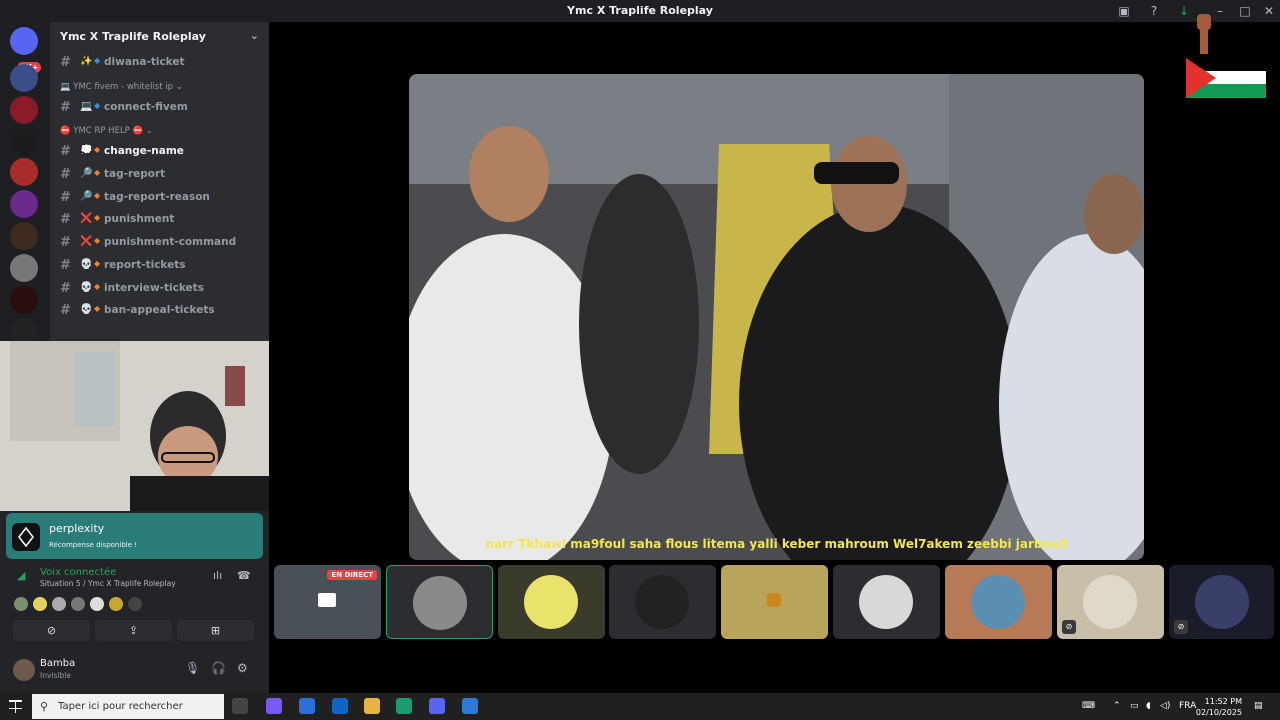 The width and height of the screenshot is (1280, 720). I want to click on taskbar-search: ⚲ Taper ici pour rechercher, so click(128, 706).